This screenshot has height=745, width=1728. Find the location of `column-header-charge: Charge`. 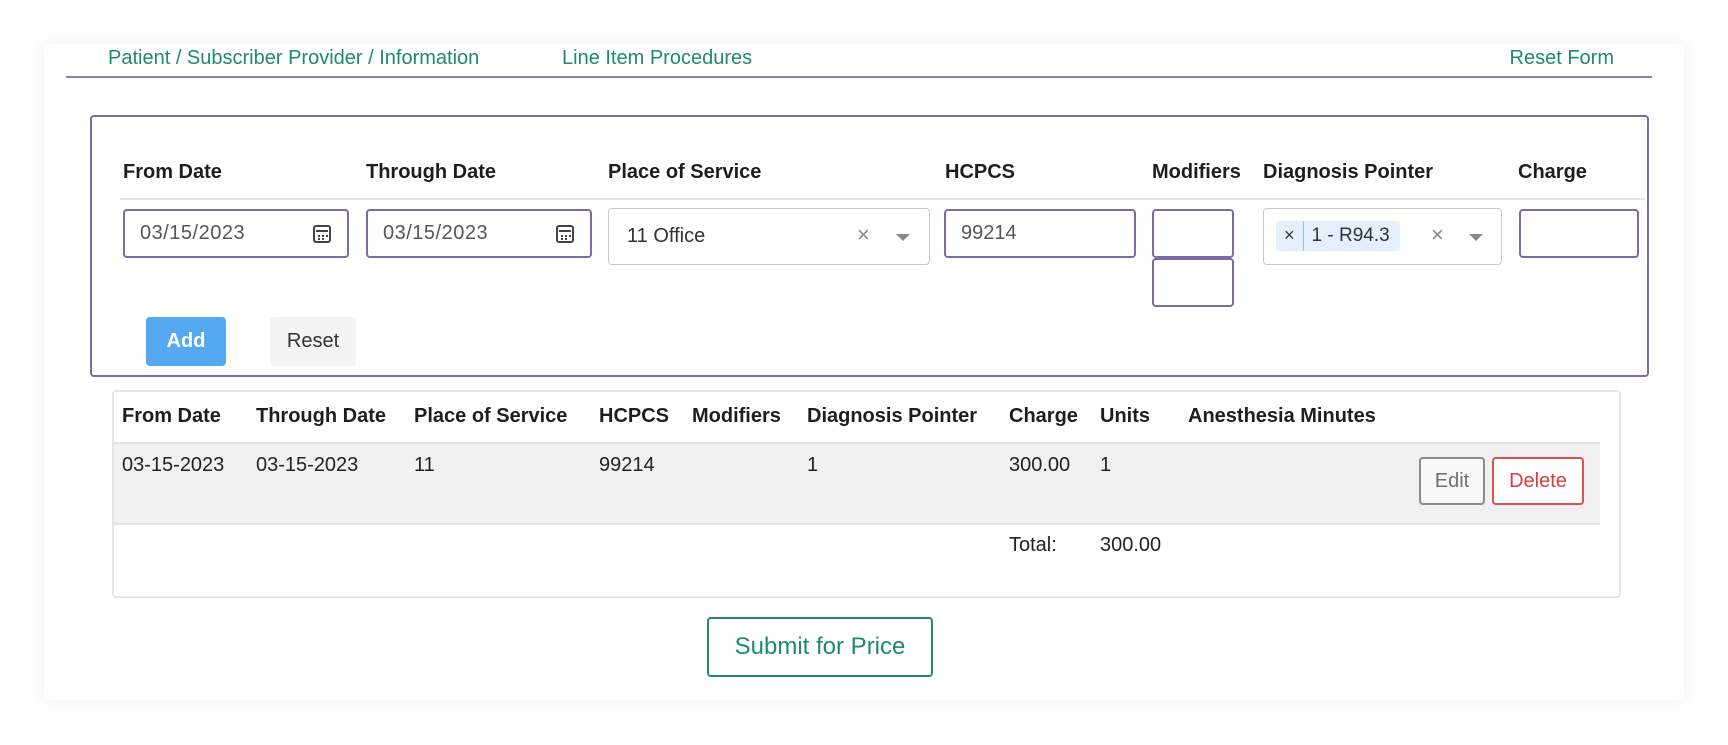

column-header-charge: Charge is located at coordinates (1043, 416).